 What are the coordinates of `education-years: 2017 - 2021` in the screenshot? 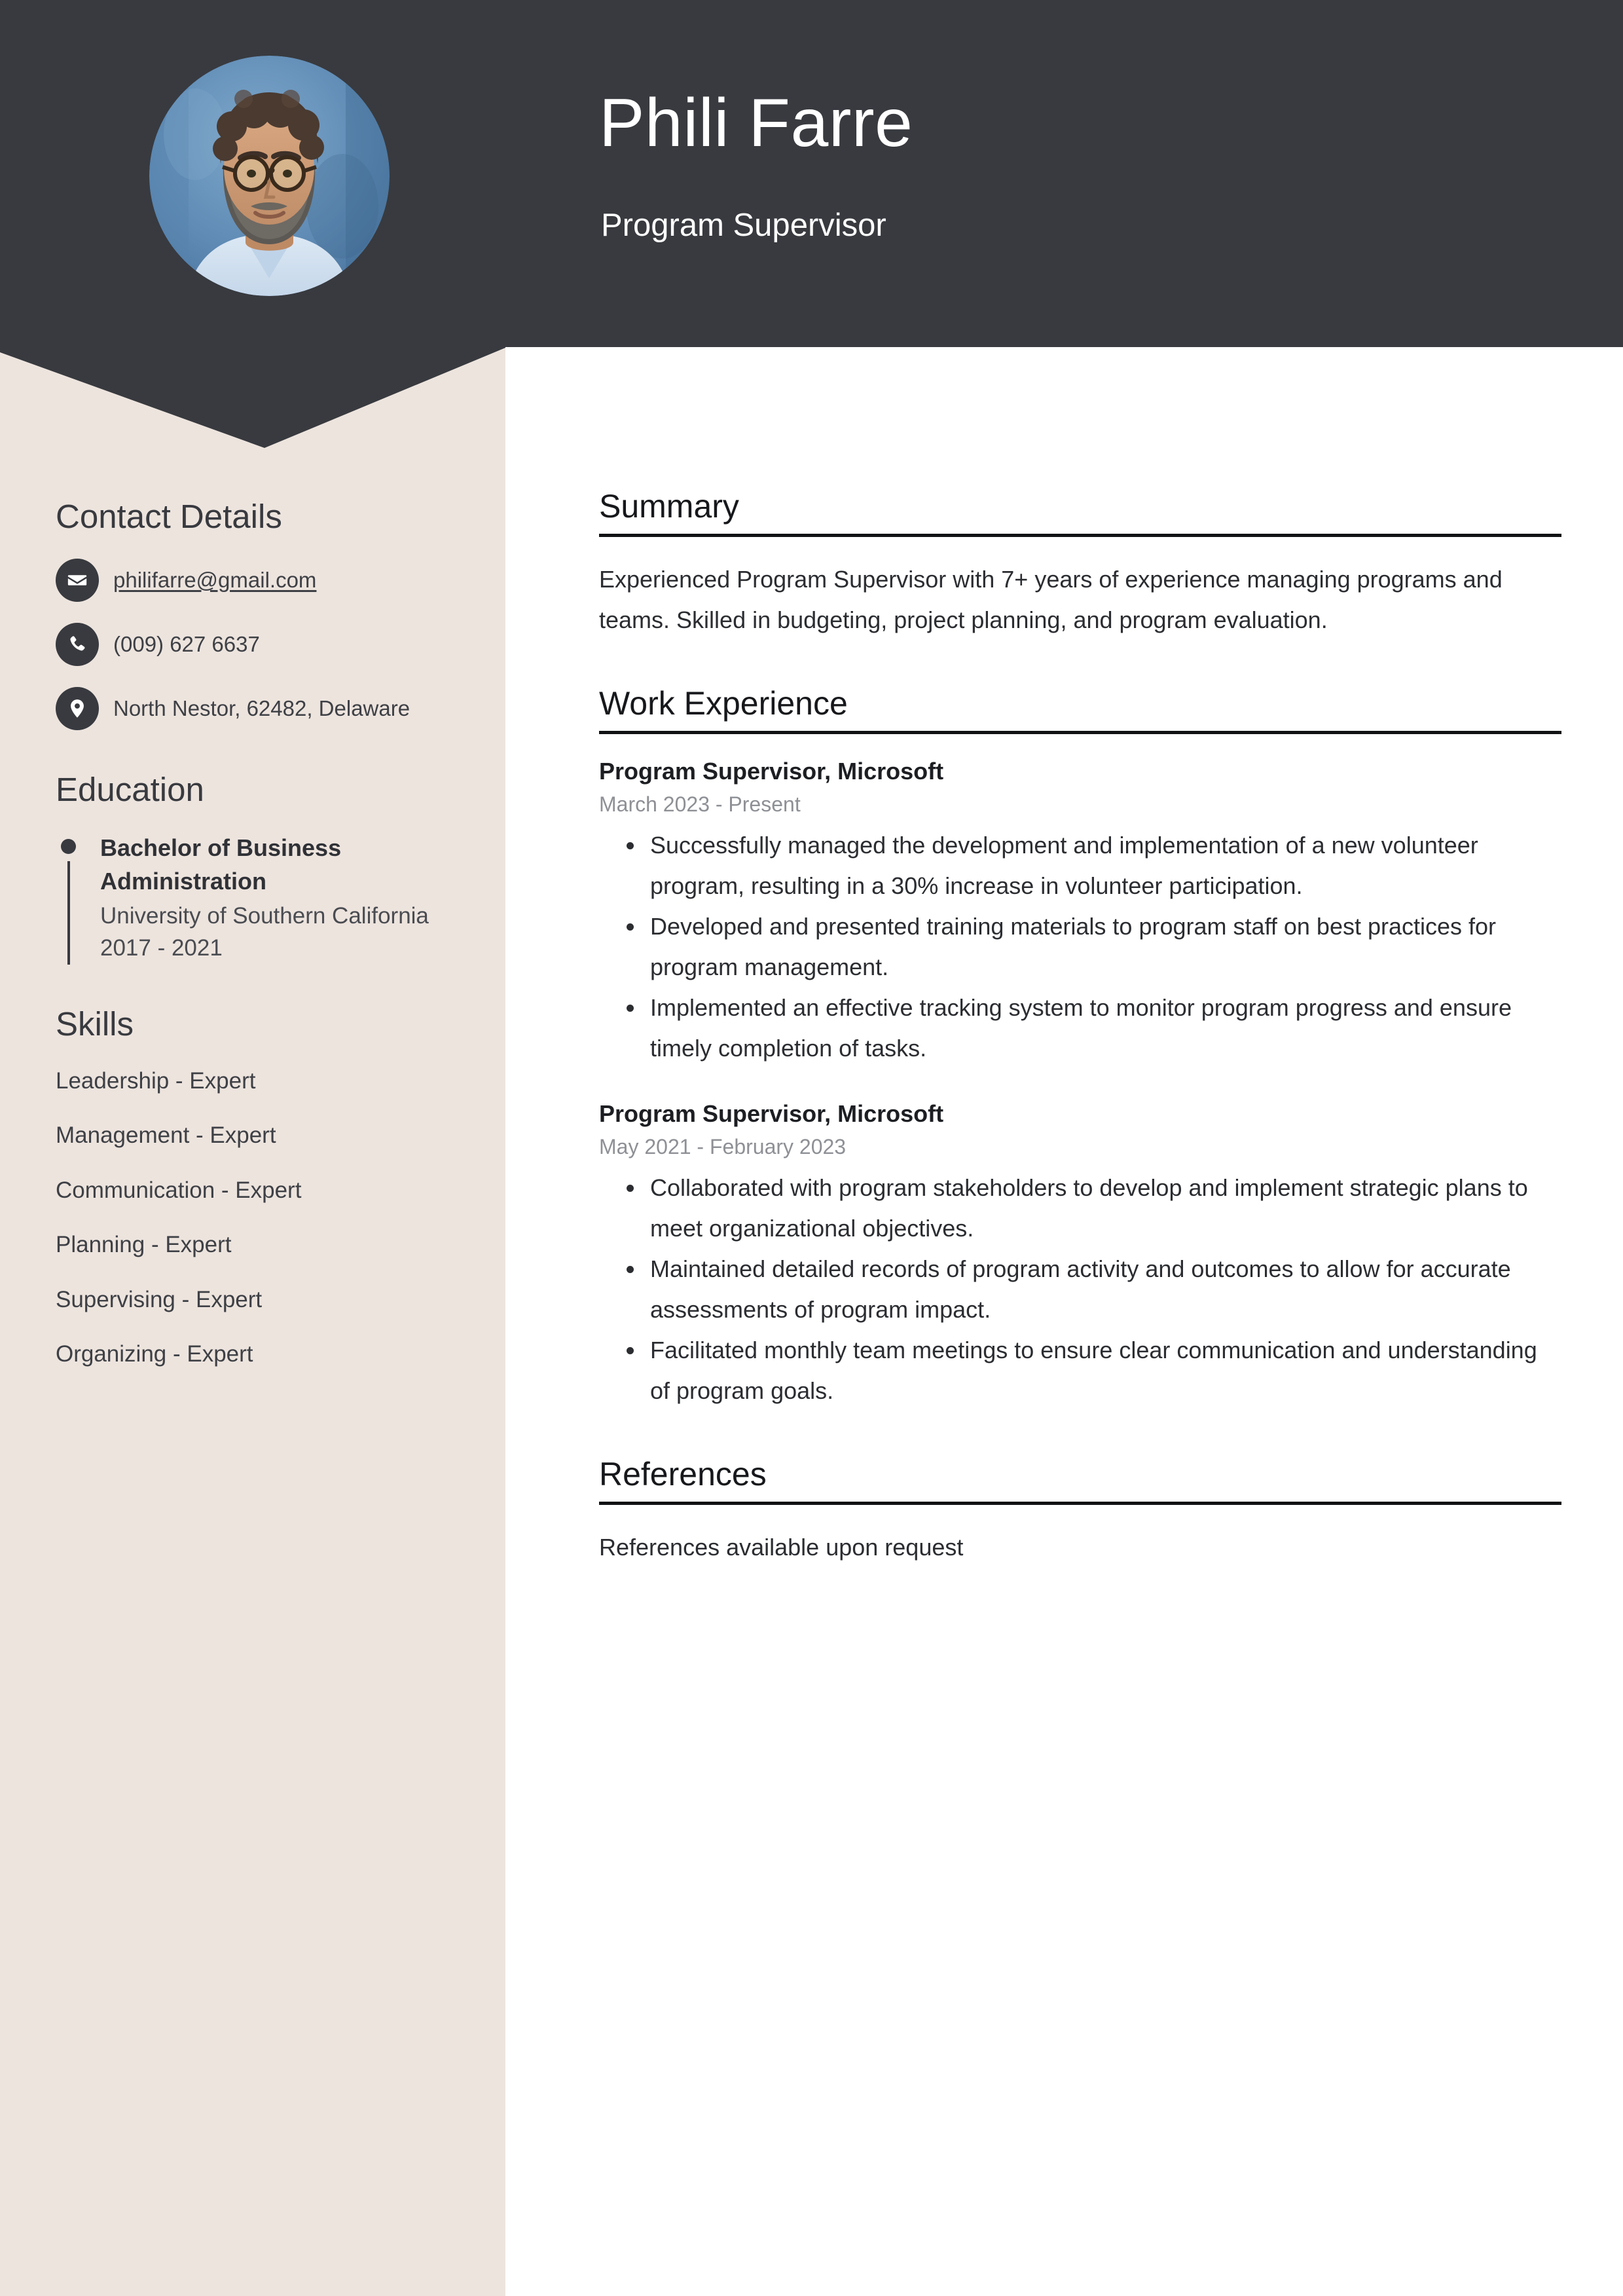 It's located at (161, 948).